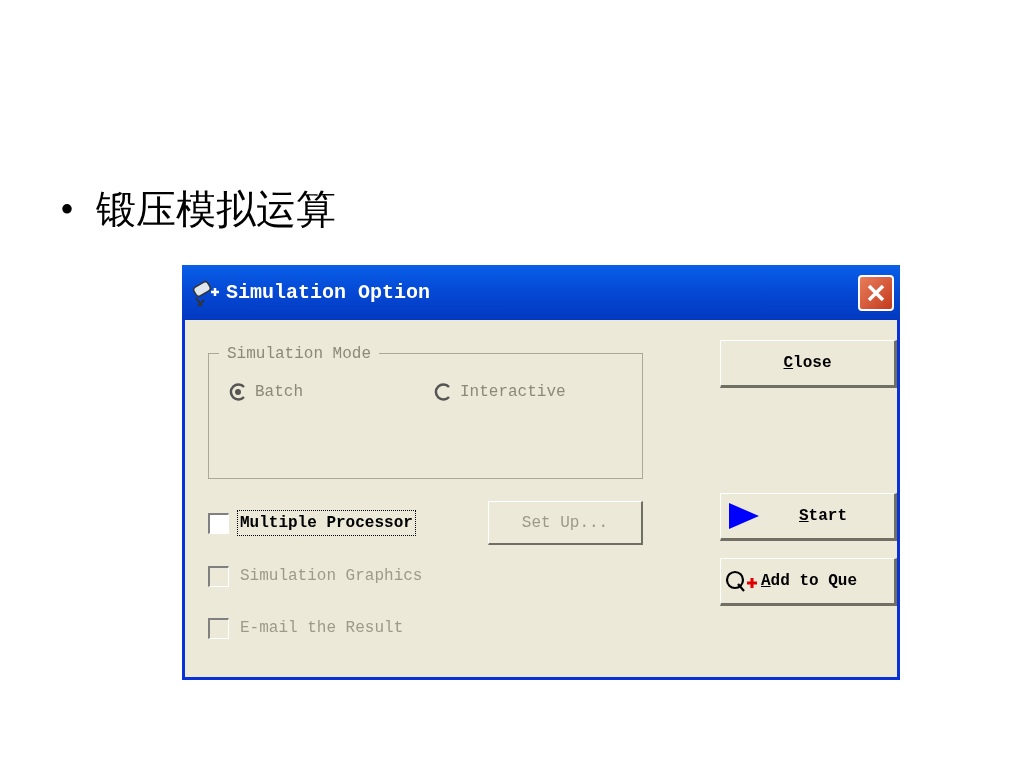 Image resolution: width=1024 pixels, height=768 pixels. I want to click on play-icon, so click(744, 516).